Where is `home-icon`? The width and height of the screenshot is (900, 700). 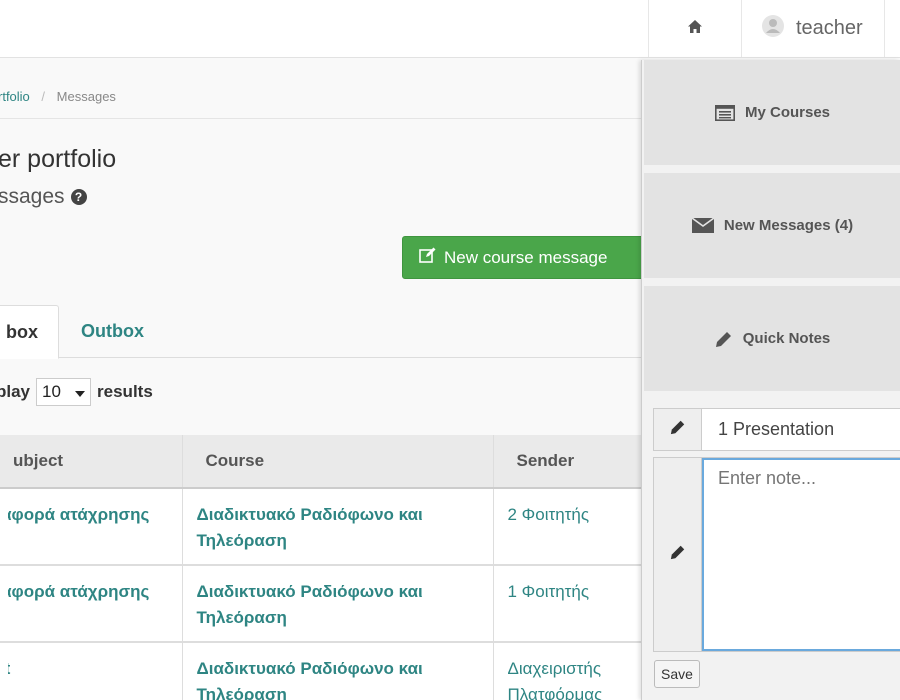 home-icon is located at coordinates (695, 29).